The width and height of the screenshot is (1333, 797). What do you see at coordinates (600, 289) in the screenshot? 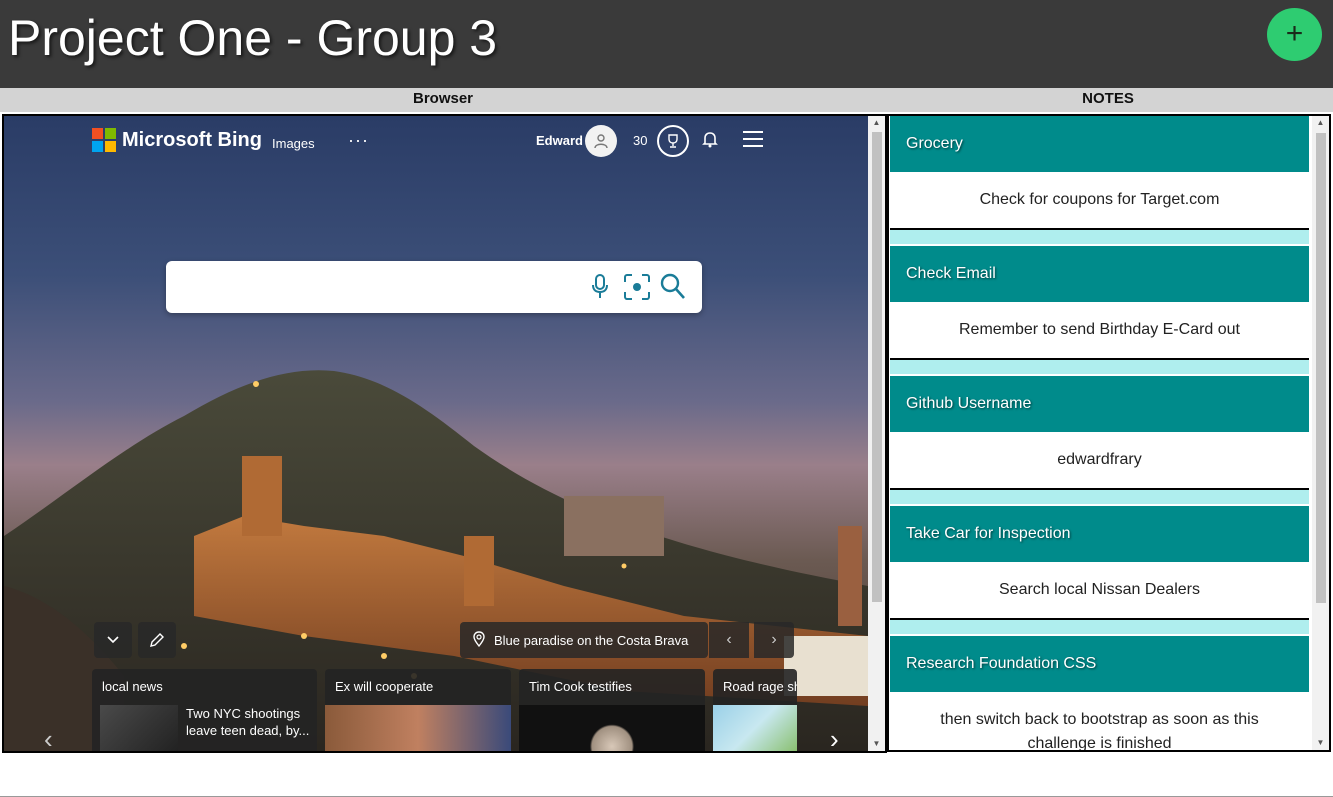
I see `microphone-icon` at bounding box center [600, 289].